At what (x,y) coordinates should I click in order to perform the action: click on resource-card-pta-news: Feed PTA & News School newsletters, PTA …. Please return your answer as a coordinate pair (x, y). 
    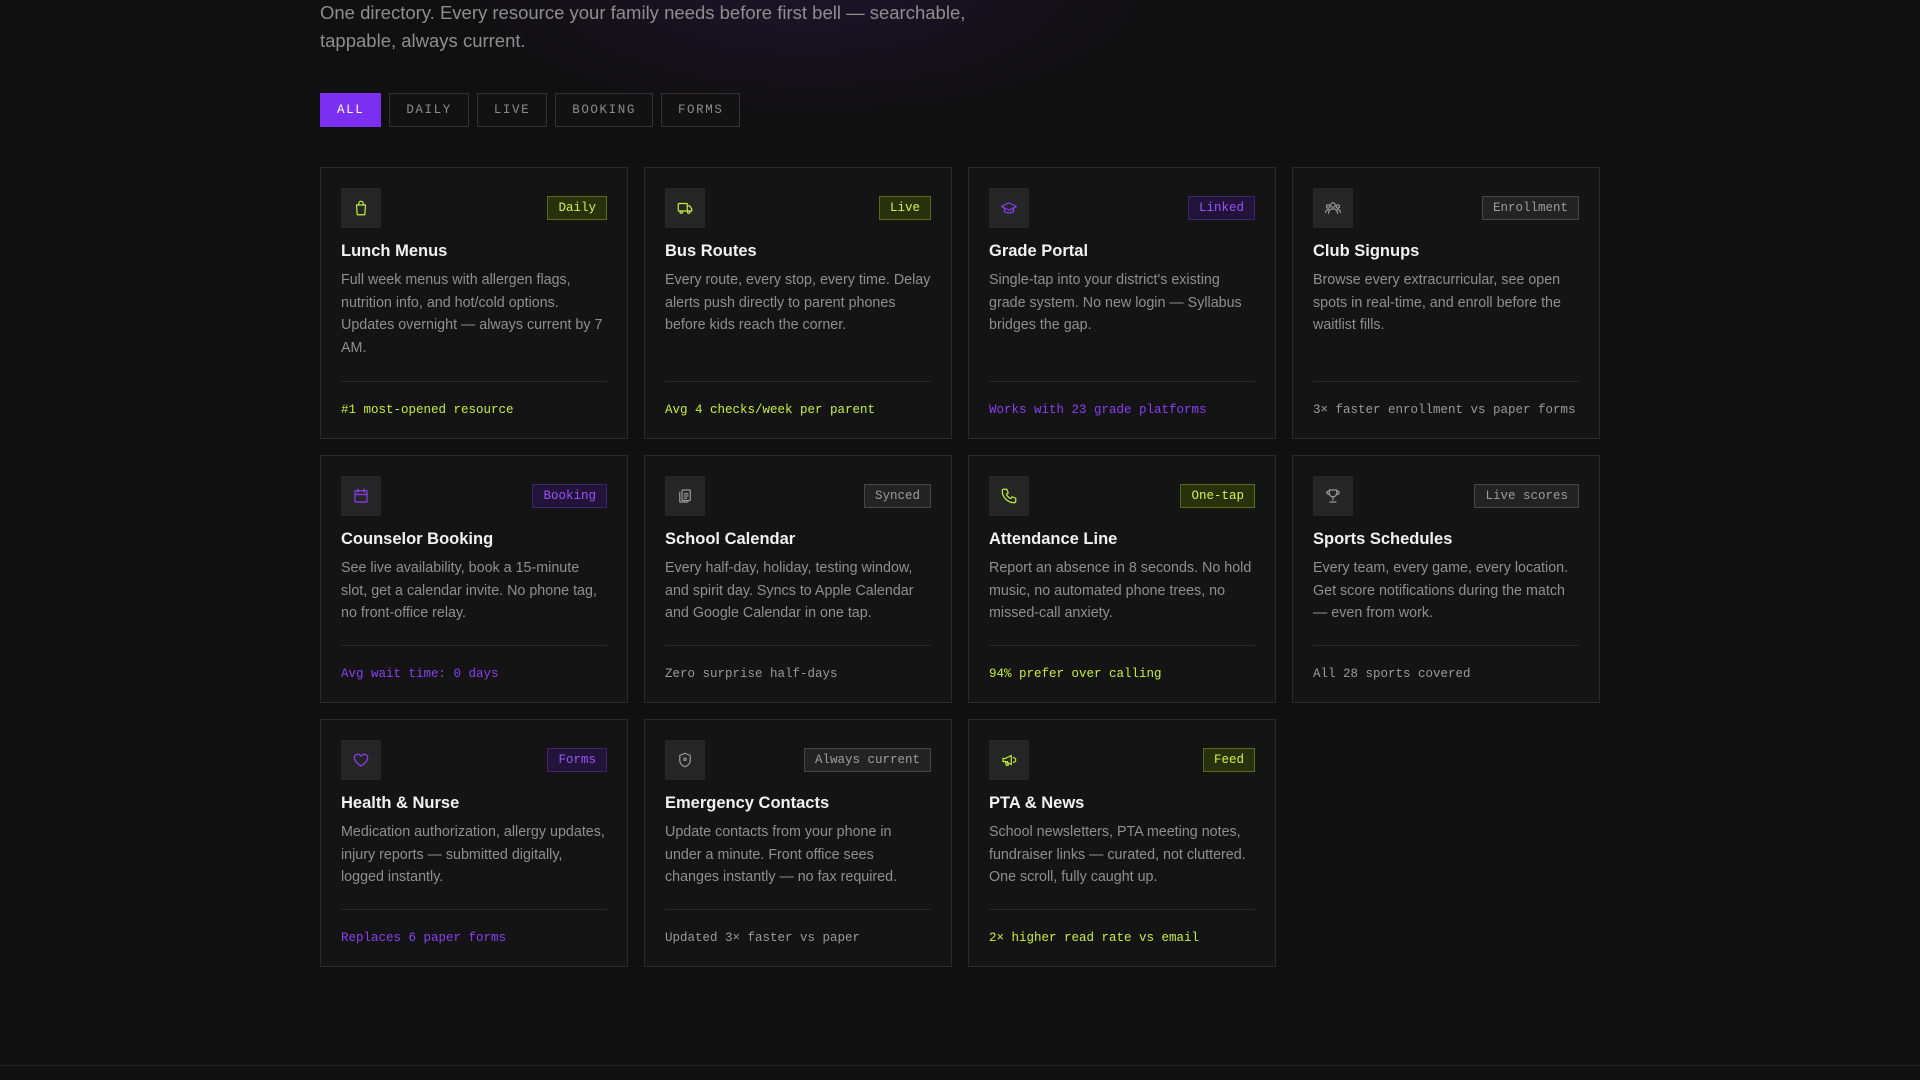
    Looking at the image, I should click on (1122, 843).